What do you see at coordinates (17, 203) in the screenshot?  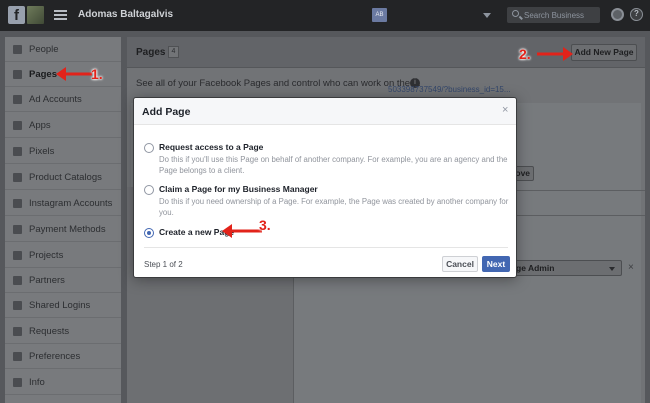 I see `instagram-icon` at bounding box center [17, 203].